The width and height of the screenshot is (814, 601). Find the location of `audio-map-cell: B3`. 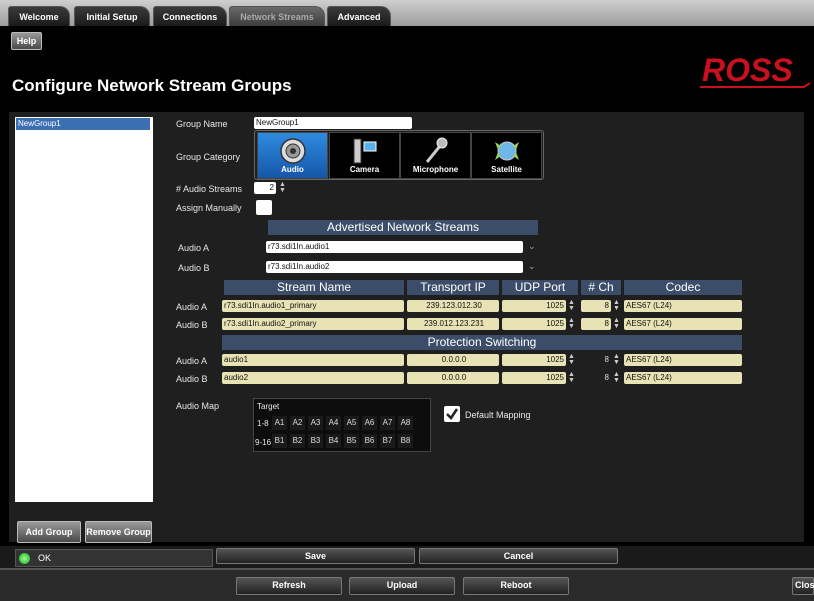

audio-map-cell: B3 is located at coordinates (315, 441).